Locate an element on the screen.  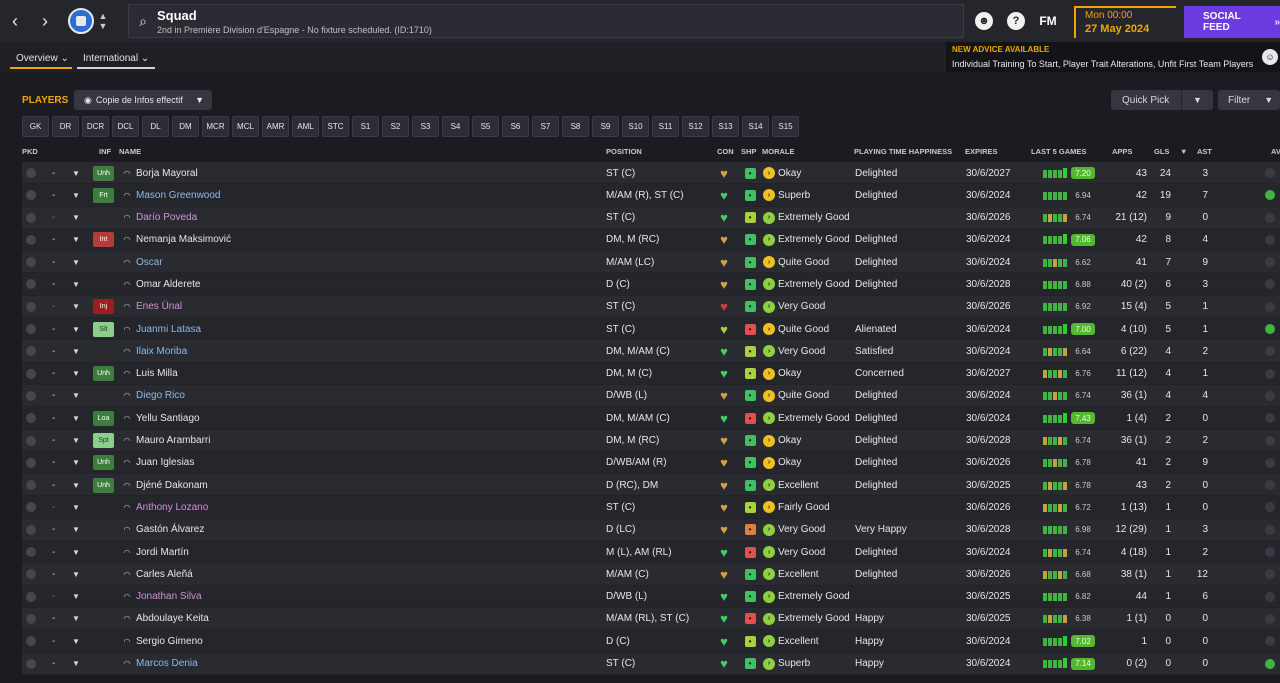
player-name-cell: ◠ Juanmi Latasa is located at coordinates (162, 329).